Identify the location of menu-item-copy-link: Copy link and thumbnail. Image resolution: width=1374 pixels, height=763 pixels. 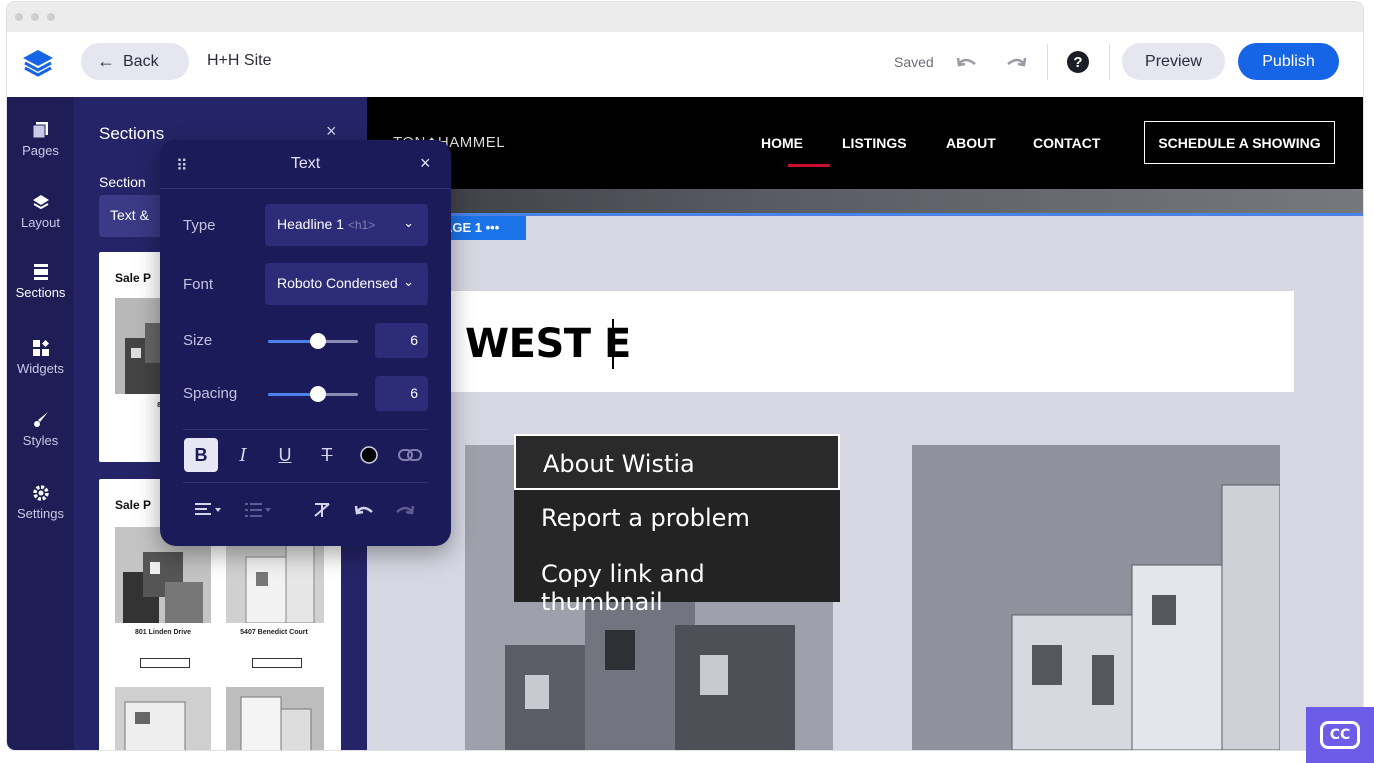
(677, 581).